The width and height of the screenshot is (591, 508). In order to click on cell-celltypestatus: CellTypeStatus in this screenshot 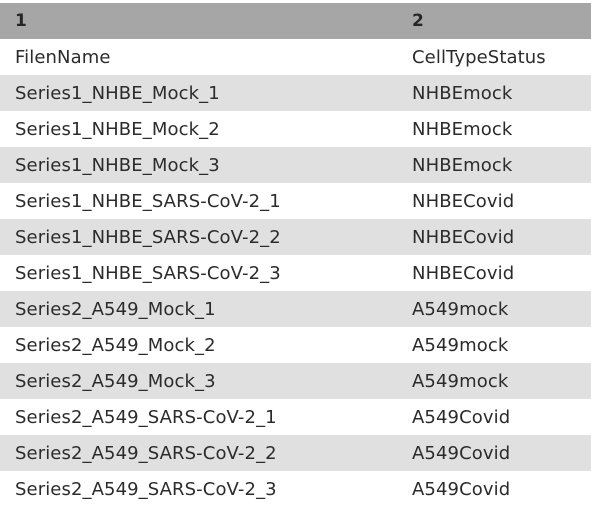, I will do `click(494, 57)`.